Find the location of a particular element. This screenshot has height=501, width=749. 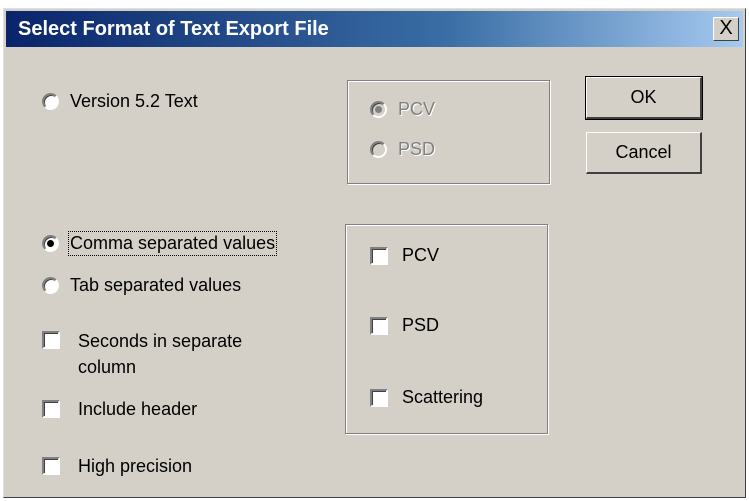

pcv-checkbox is located at coordinates (379, 256).